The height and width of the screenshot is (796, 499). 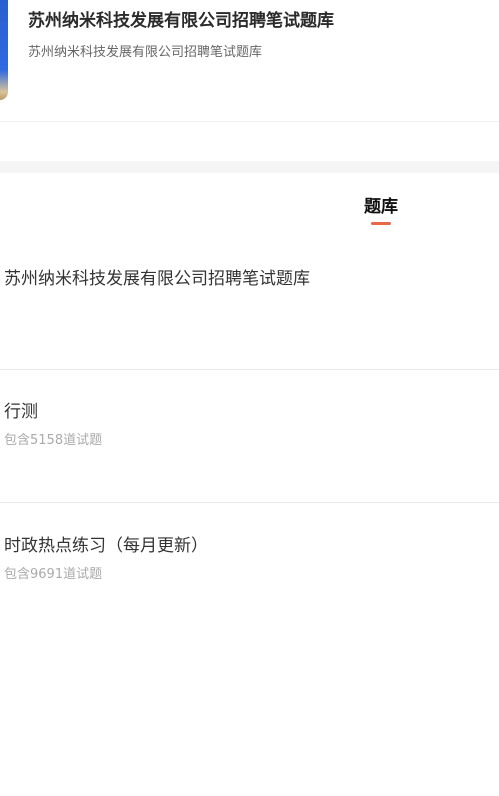 I want to click on tab-label: 题库, so click(x=381, y=207).